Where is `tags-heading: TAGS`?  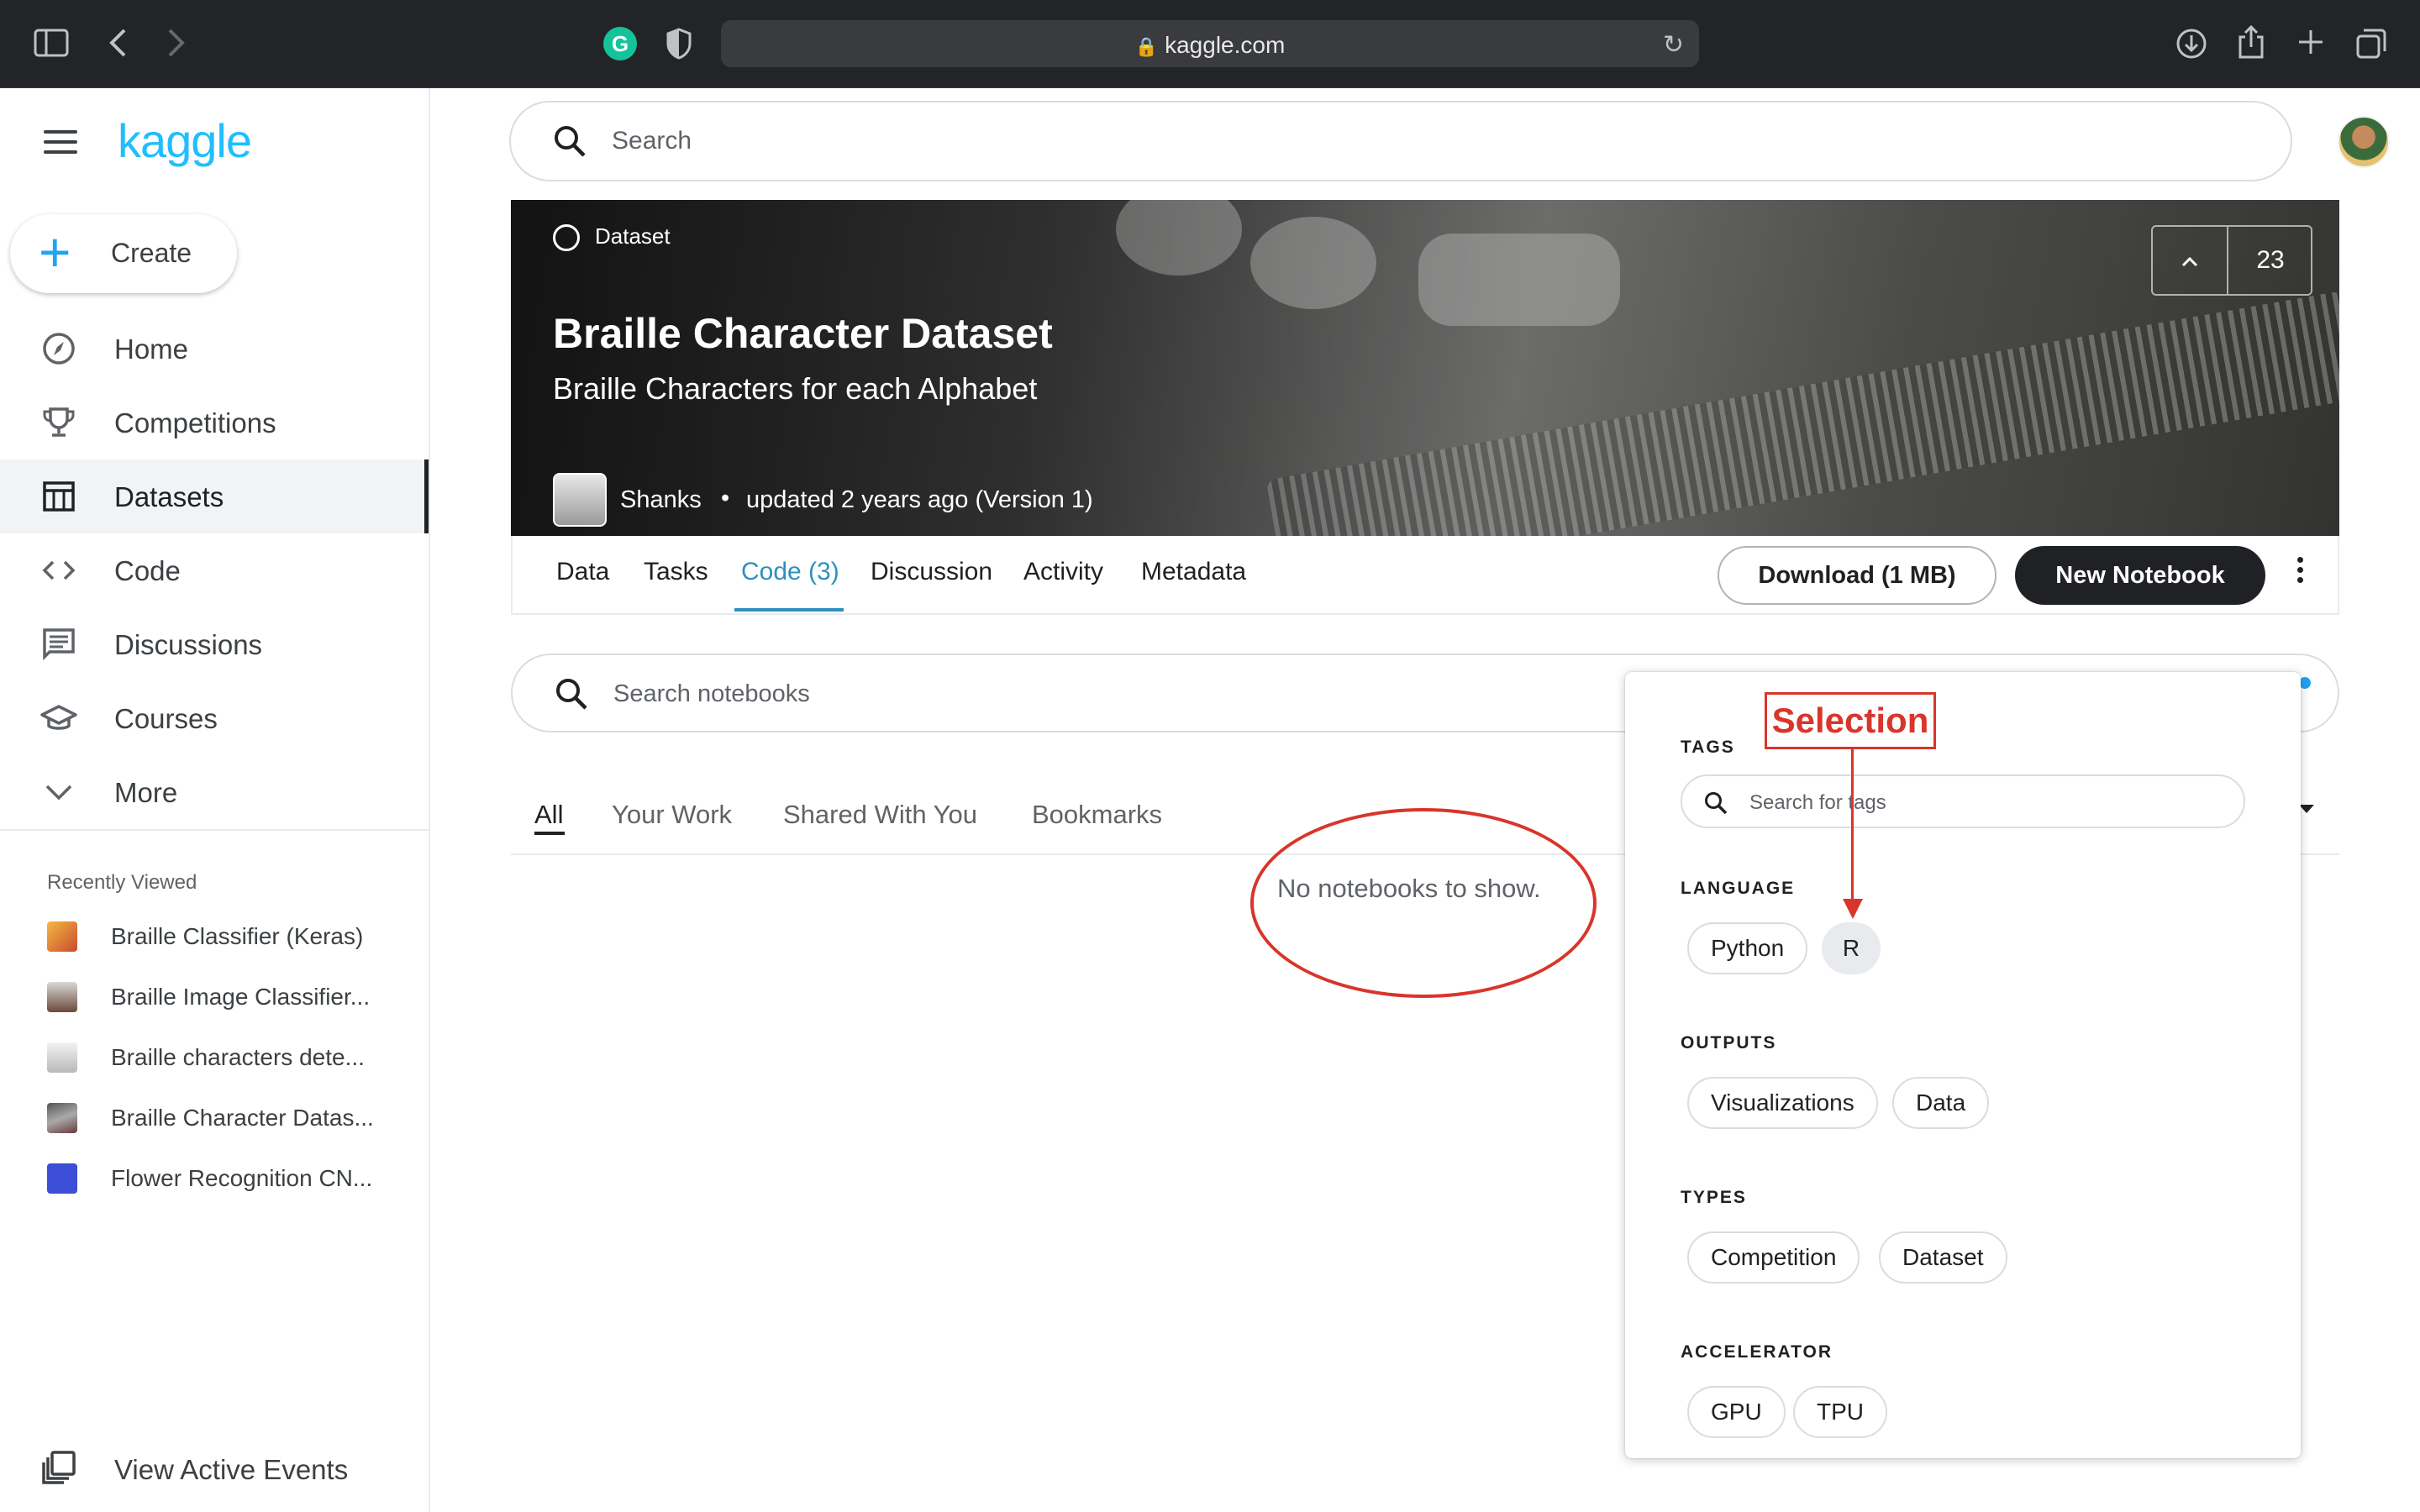 tags-heading: TAGS is located at coordinates (1708, 747).